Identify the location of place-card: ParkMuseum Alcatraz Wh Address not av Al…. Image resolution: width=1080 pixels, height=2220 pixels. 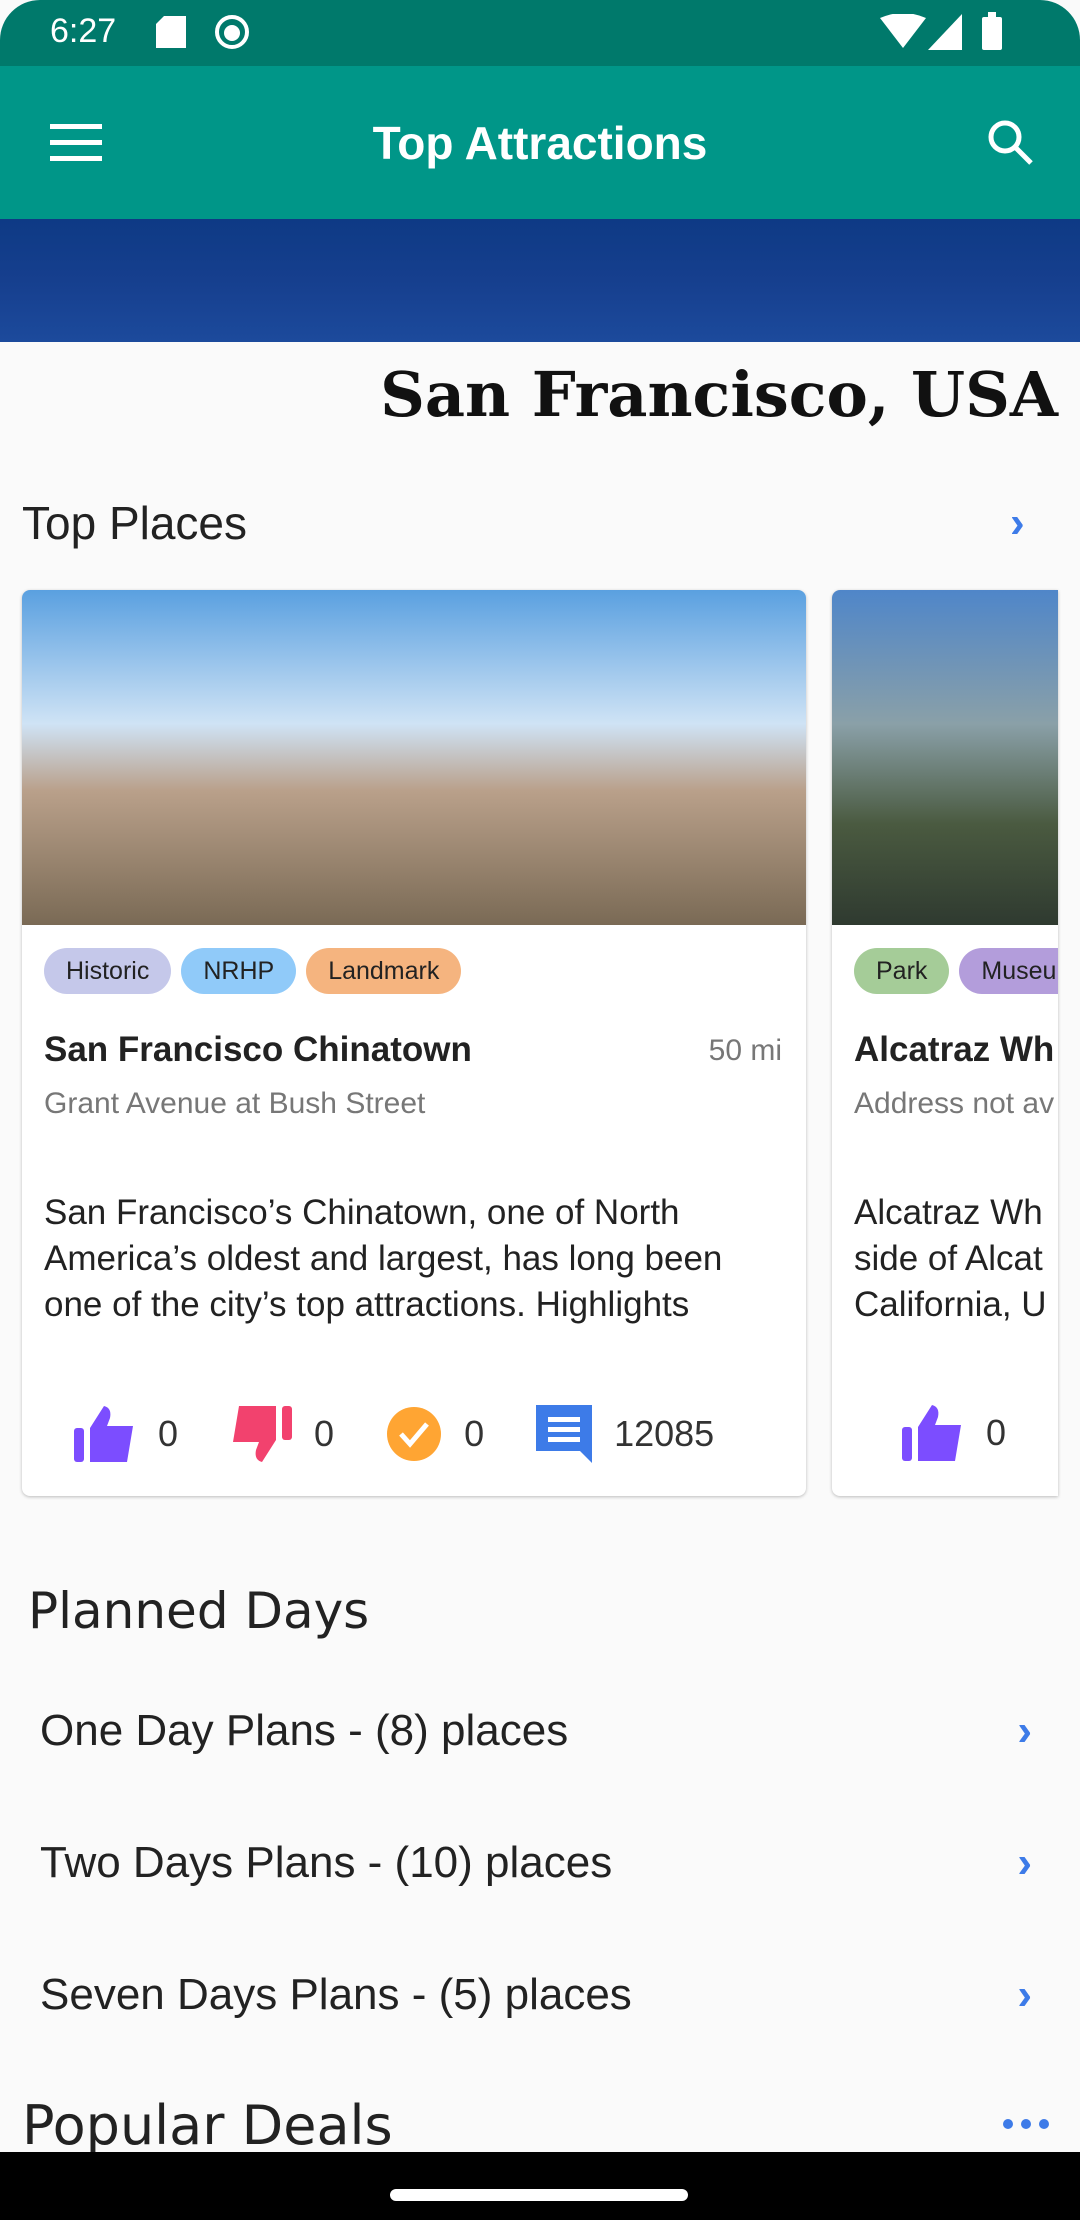
(945, 1043).